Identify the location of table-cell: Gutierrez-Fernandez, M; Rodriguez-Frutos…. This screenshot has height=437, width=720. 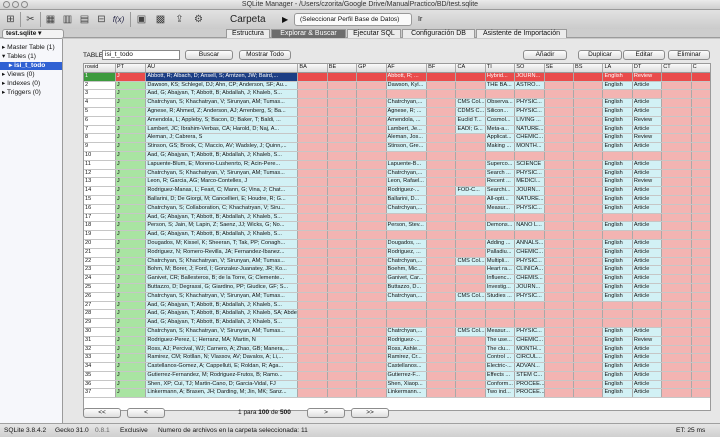
(222, 376).